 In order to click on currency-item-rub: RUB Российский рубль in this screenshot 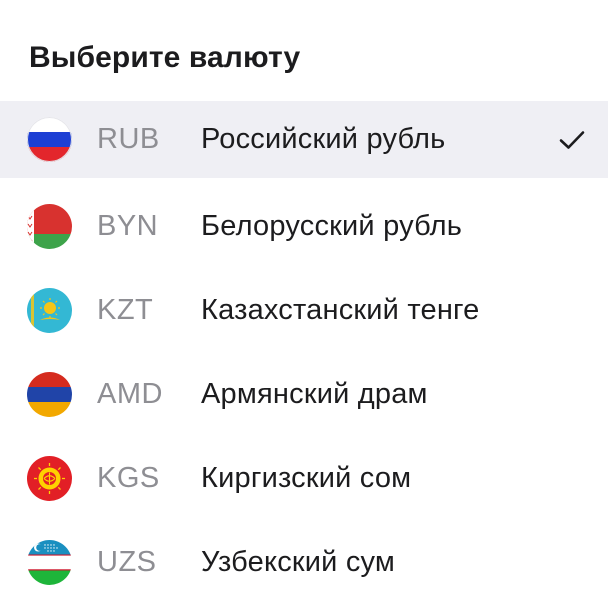, I will do `click(304, 139)`.